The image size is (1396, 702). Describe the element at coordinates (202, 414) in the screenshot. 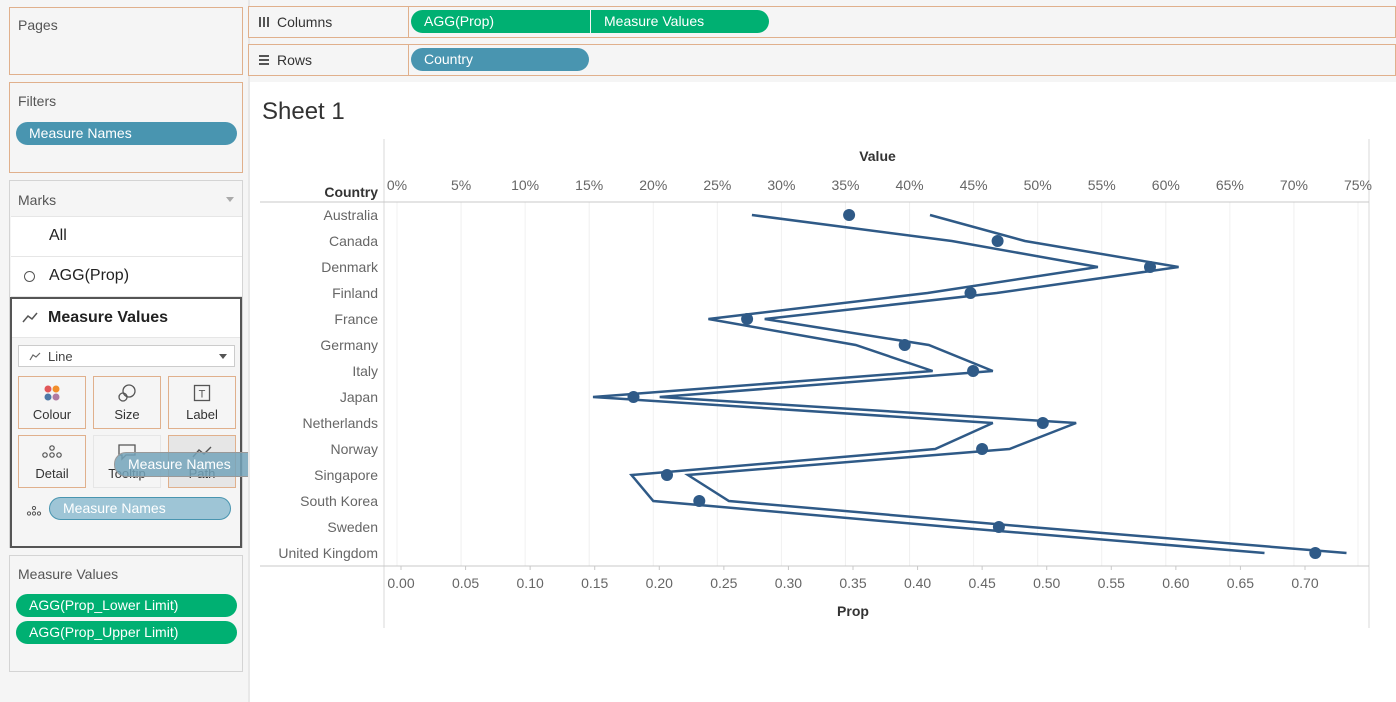

I see `label-label: Label` at that location.